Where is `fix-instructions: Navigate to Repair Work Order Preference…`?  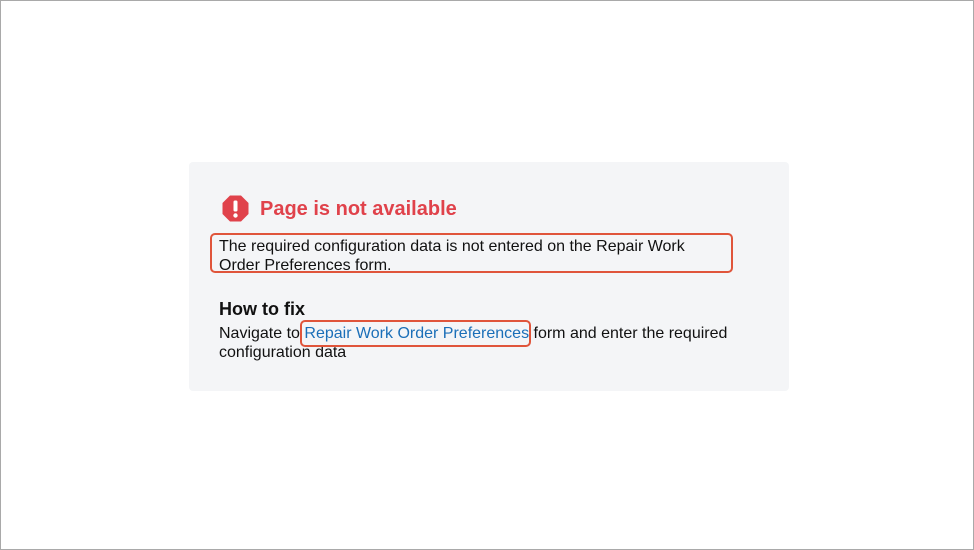
fix-instructions: Navigate to Repair Work Order Preference… is located at coordinates (489, 343).